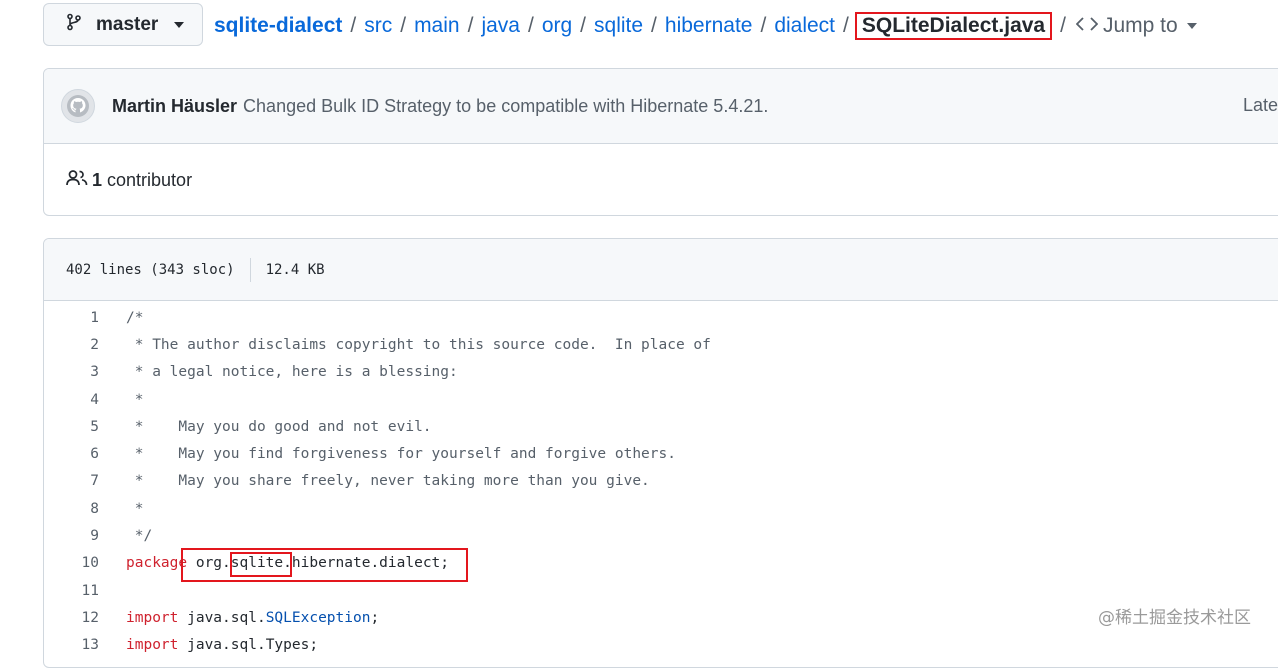 The width and height of the screenshot is (1278, 668). Describe the element at coordinates (618, 26) in the screenshot. I see `breadcrumb-dir-link: sqlite` at that location.